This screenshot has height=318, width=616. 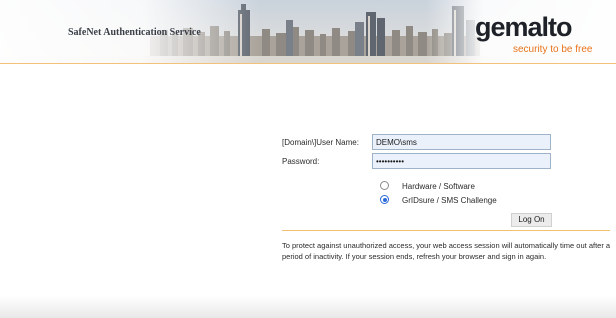 What do you see at coordinates (438, 186) in the screenshot?
I see `radio-hardware-software-label: Hardware / Software` at bounding box center [438, 186].